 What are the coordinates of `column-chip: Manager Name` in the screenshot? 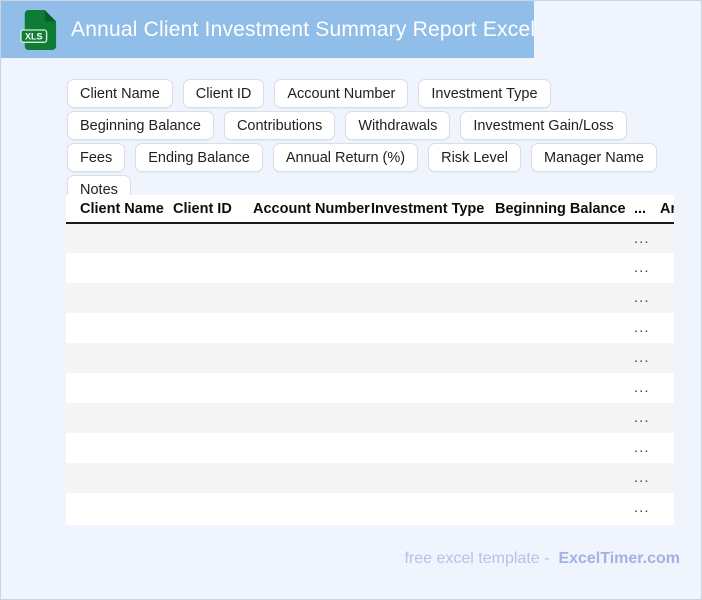 It's located at (594, 157).